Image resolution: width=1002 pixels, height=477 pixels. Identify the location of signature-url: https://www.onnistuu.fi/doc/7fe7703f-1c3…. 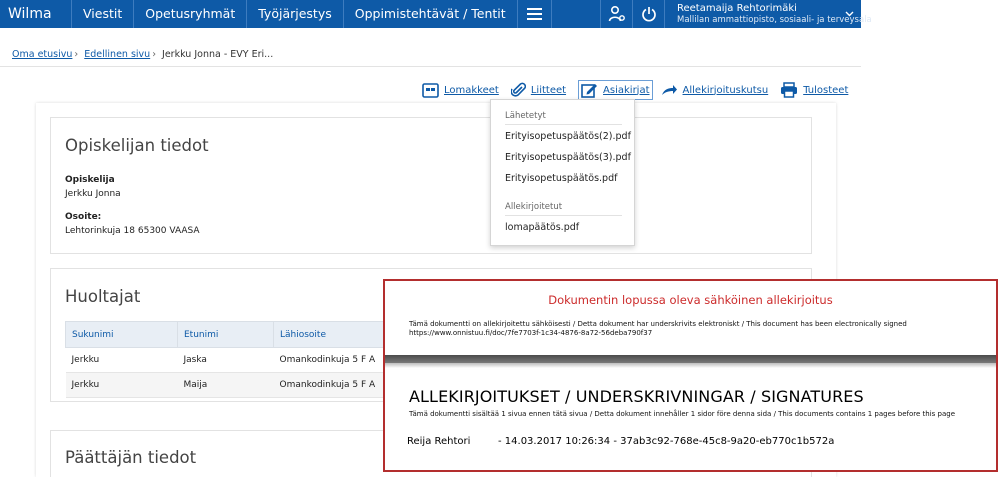
(531, 333).